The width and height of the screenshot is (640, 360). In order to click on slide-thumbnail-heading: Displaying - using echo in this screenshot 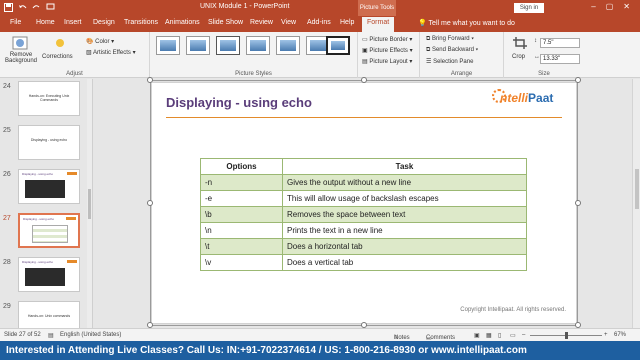, I will do `click(38, 174)`.